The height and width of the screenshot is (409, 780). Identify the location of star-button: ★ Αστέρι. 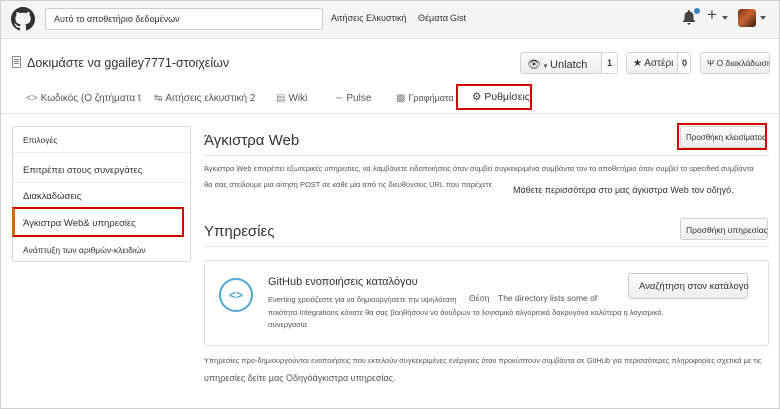
(653, 63).